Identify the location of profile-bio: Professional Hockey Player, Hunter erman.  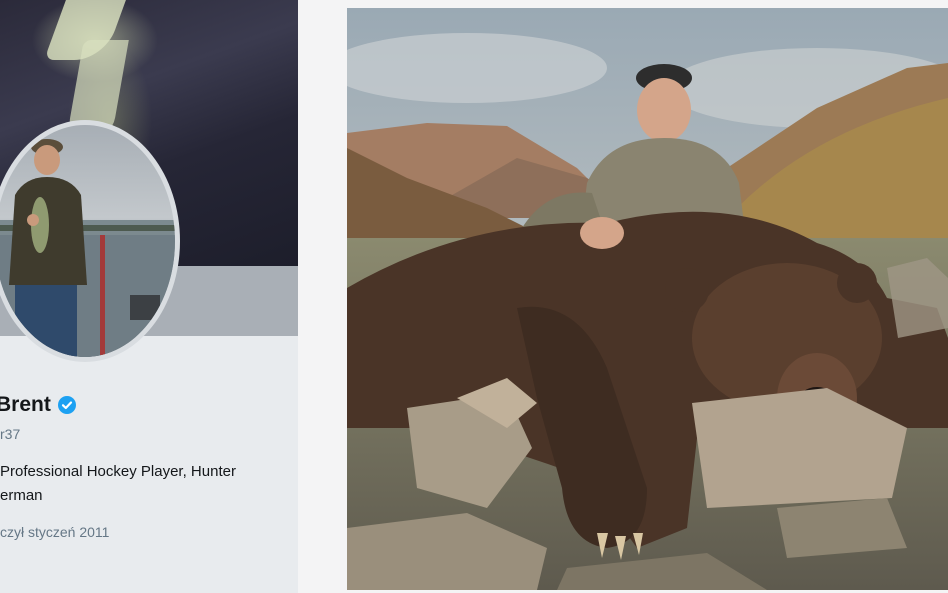
(142, 484).